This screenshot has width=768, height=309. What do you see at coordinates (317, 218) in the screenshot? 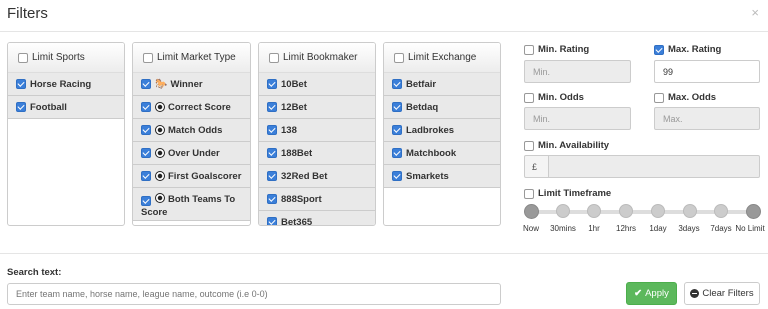
I see `bookmaker-item: Bet365` at bounding box center [317, 218].